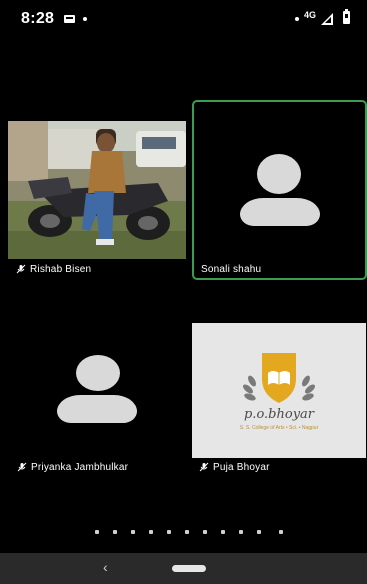 The image size is (367, 584). I want to click on battery-icon, so click(346, 16).